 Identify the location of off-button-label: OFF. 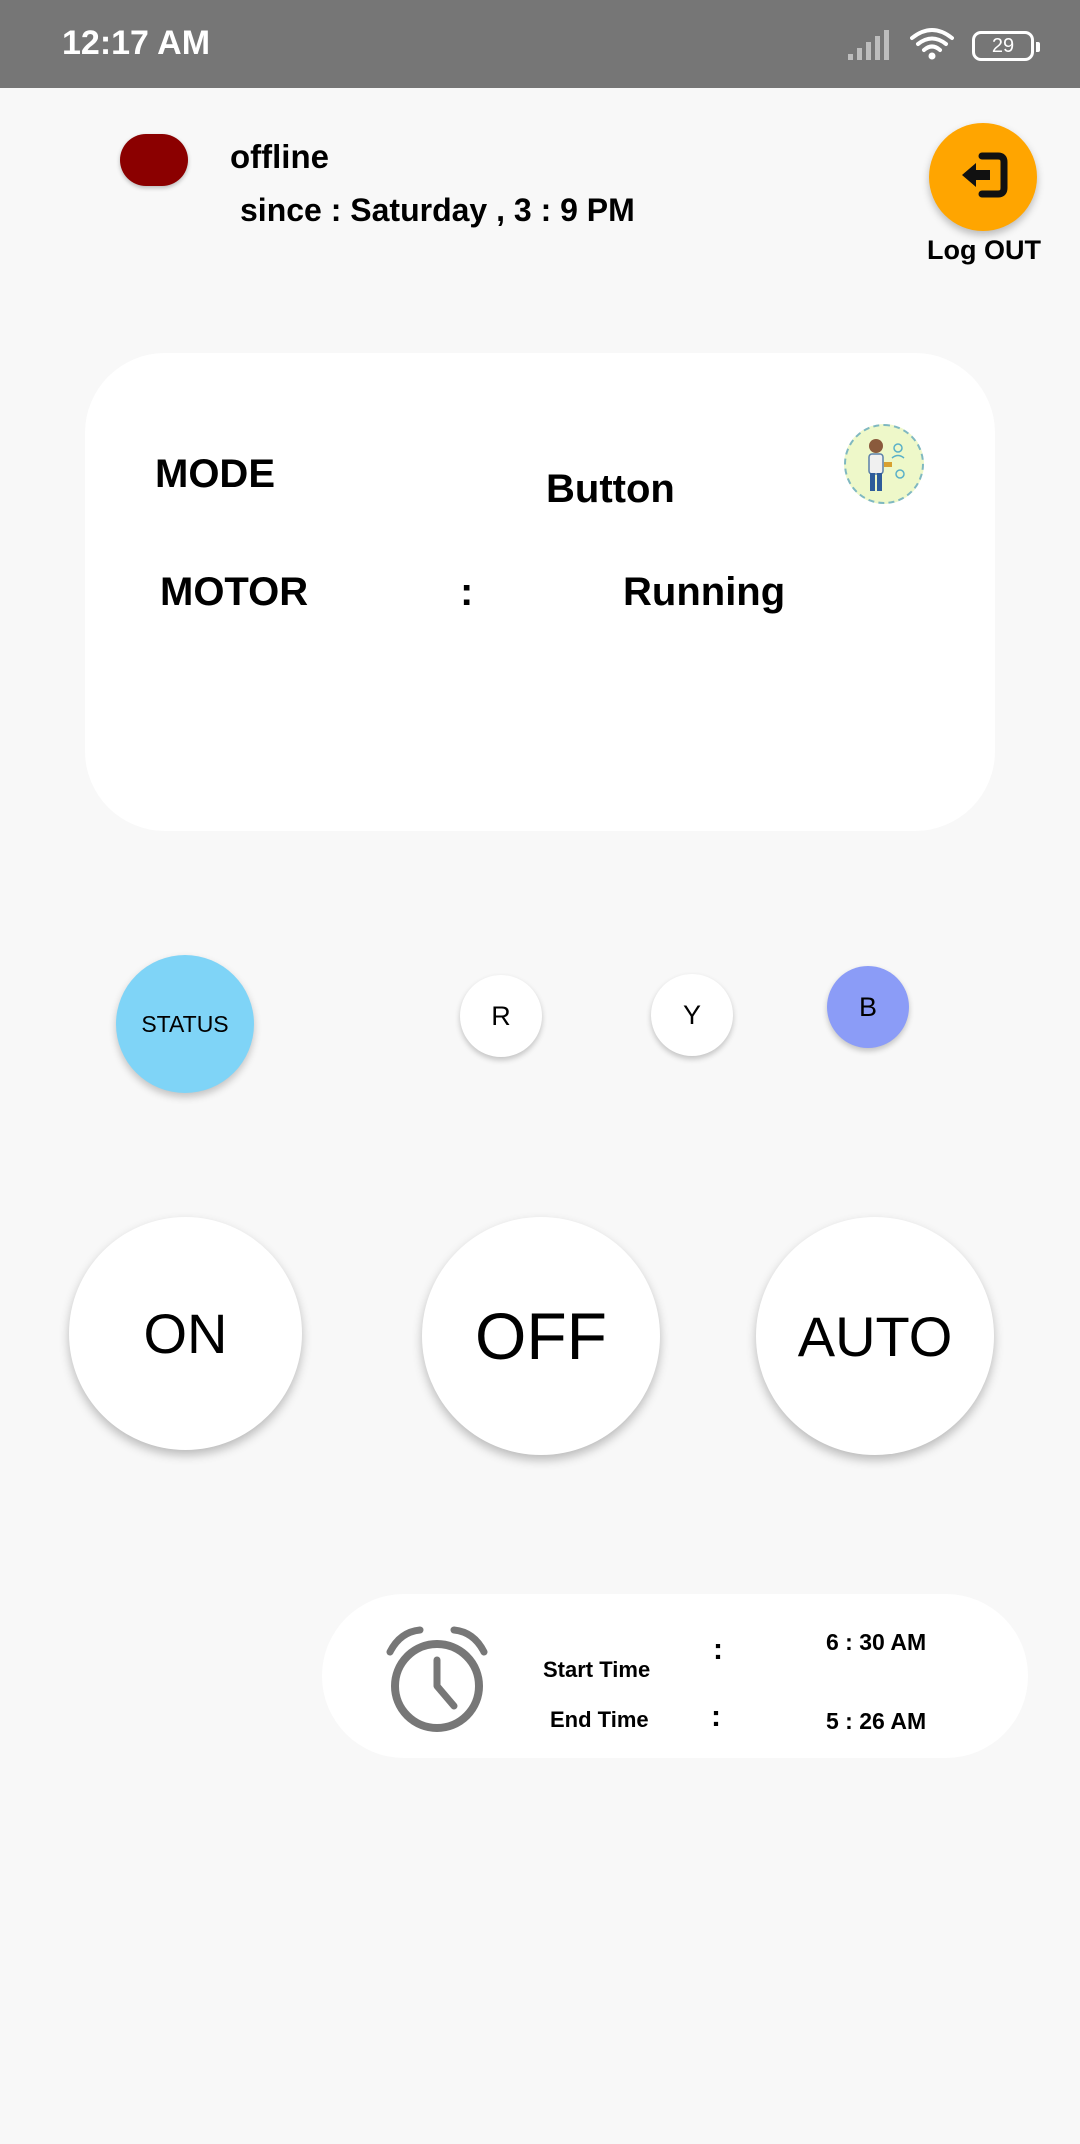
(541, 1336).